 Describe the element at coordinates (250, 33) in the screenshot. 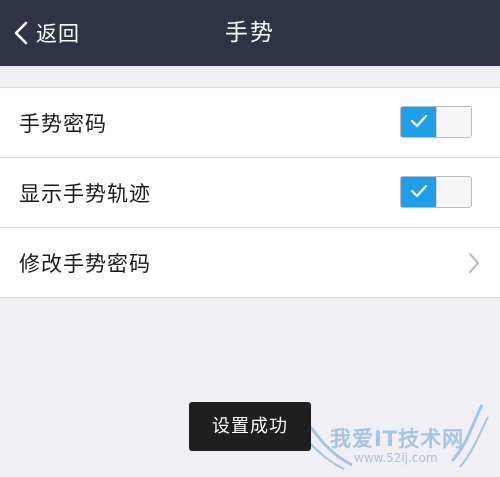

I see `top-navigation-bar: 手势 返回` at that location.